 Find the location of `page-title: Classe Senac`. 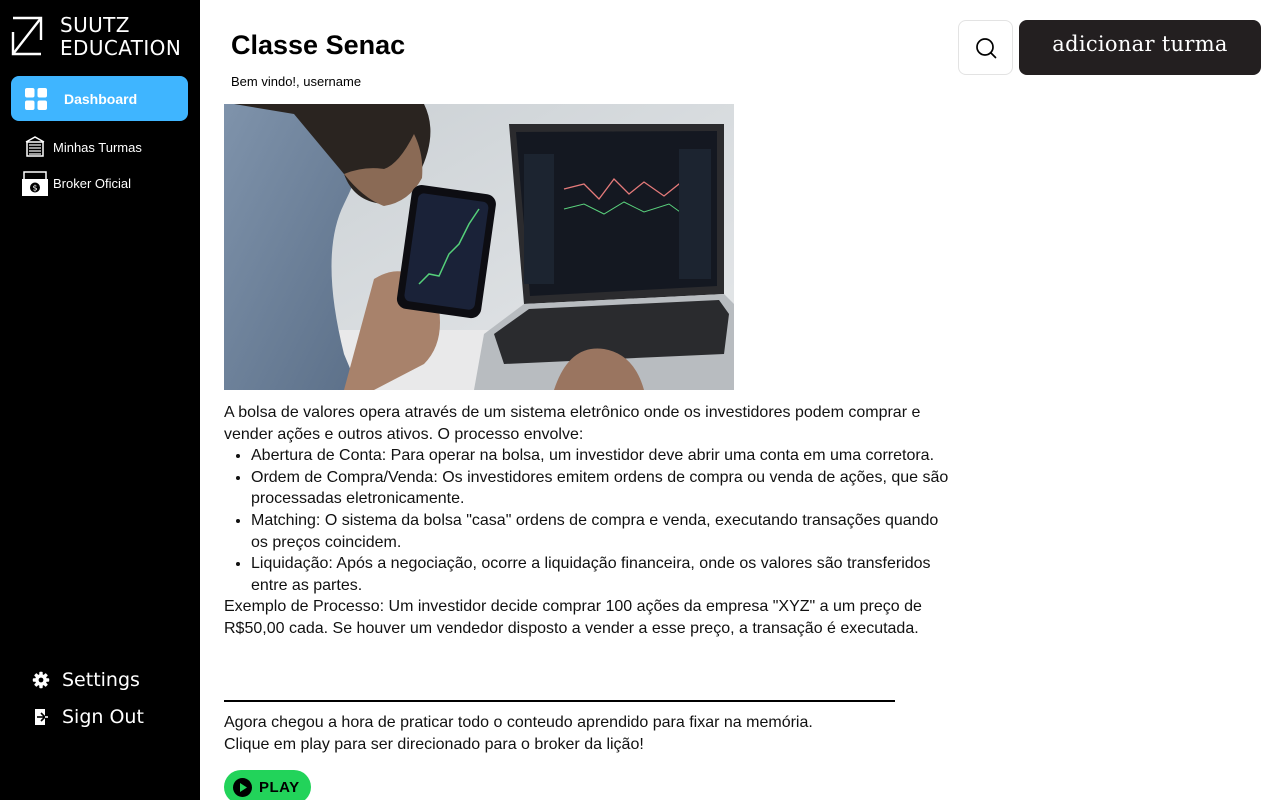

page-title: Classe Senac is located at coordinates (318, 45).